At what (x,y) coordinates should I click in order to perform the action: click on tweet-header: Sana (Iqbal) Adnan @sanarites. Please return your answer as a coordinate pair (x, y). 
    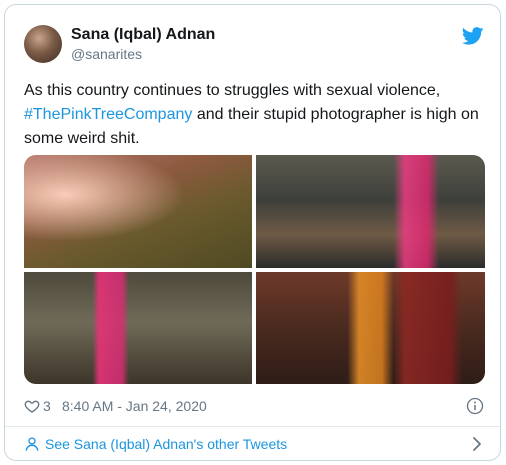
    Looking at the image, I should click on (254, 43).